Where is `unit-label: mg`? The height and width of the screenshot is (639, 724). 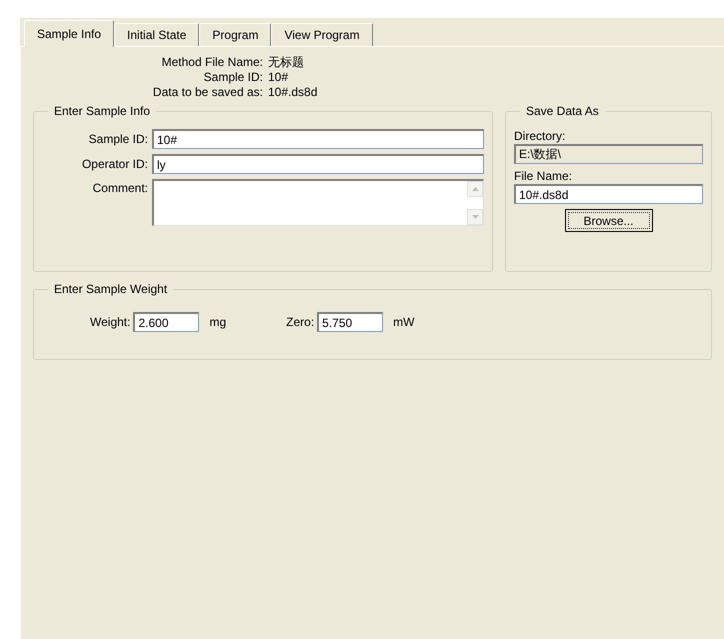 unit-label: mg is located at coordinates (217, 322).